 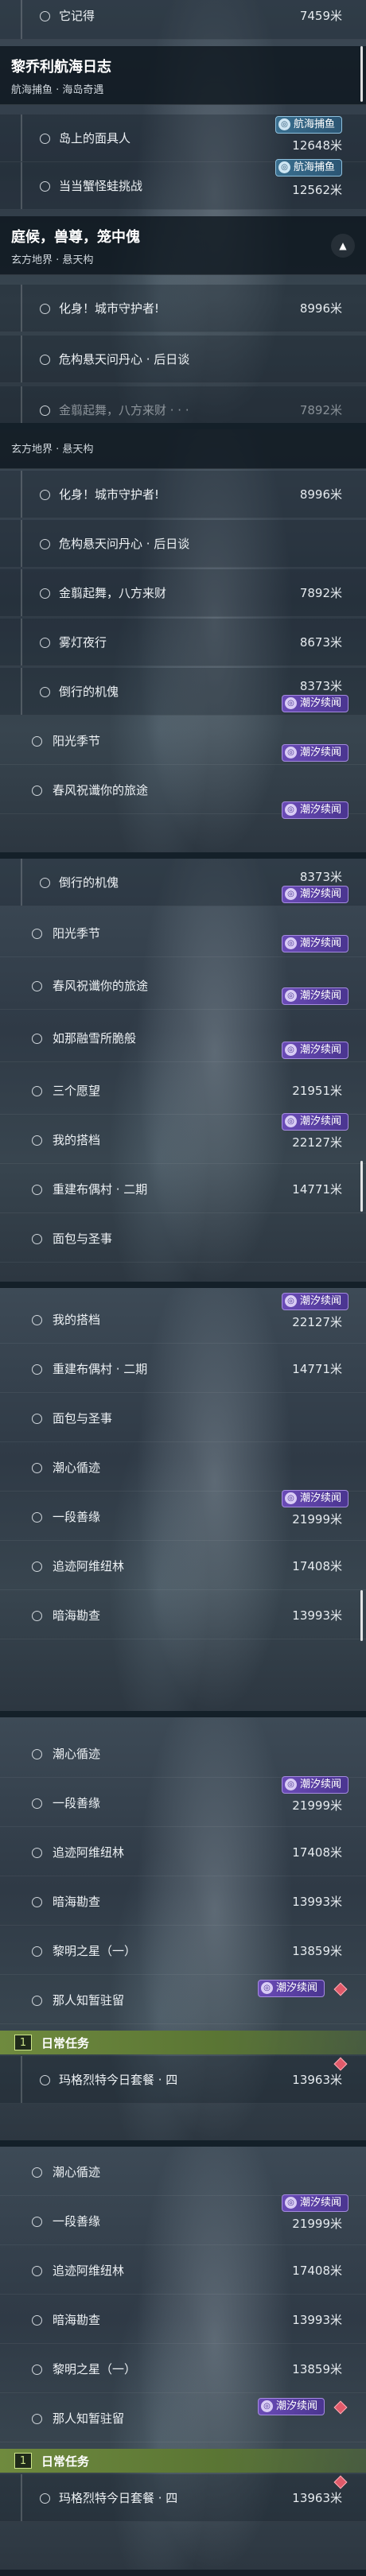 What do you see at coordinates (183, 449) in the screenshot?
I see `quest-chain-header-garden: 玄方地界 · 悬天构` at bounding box center [183, 449].